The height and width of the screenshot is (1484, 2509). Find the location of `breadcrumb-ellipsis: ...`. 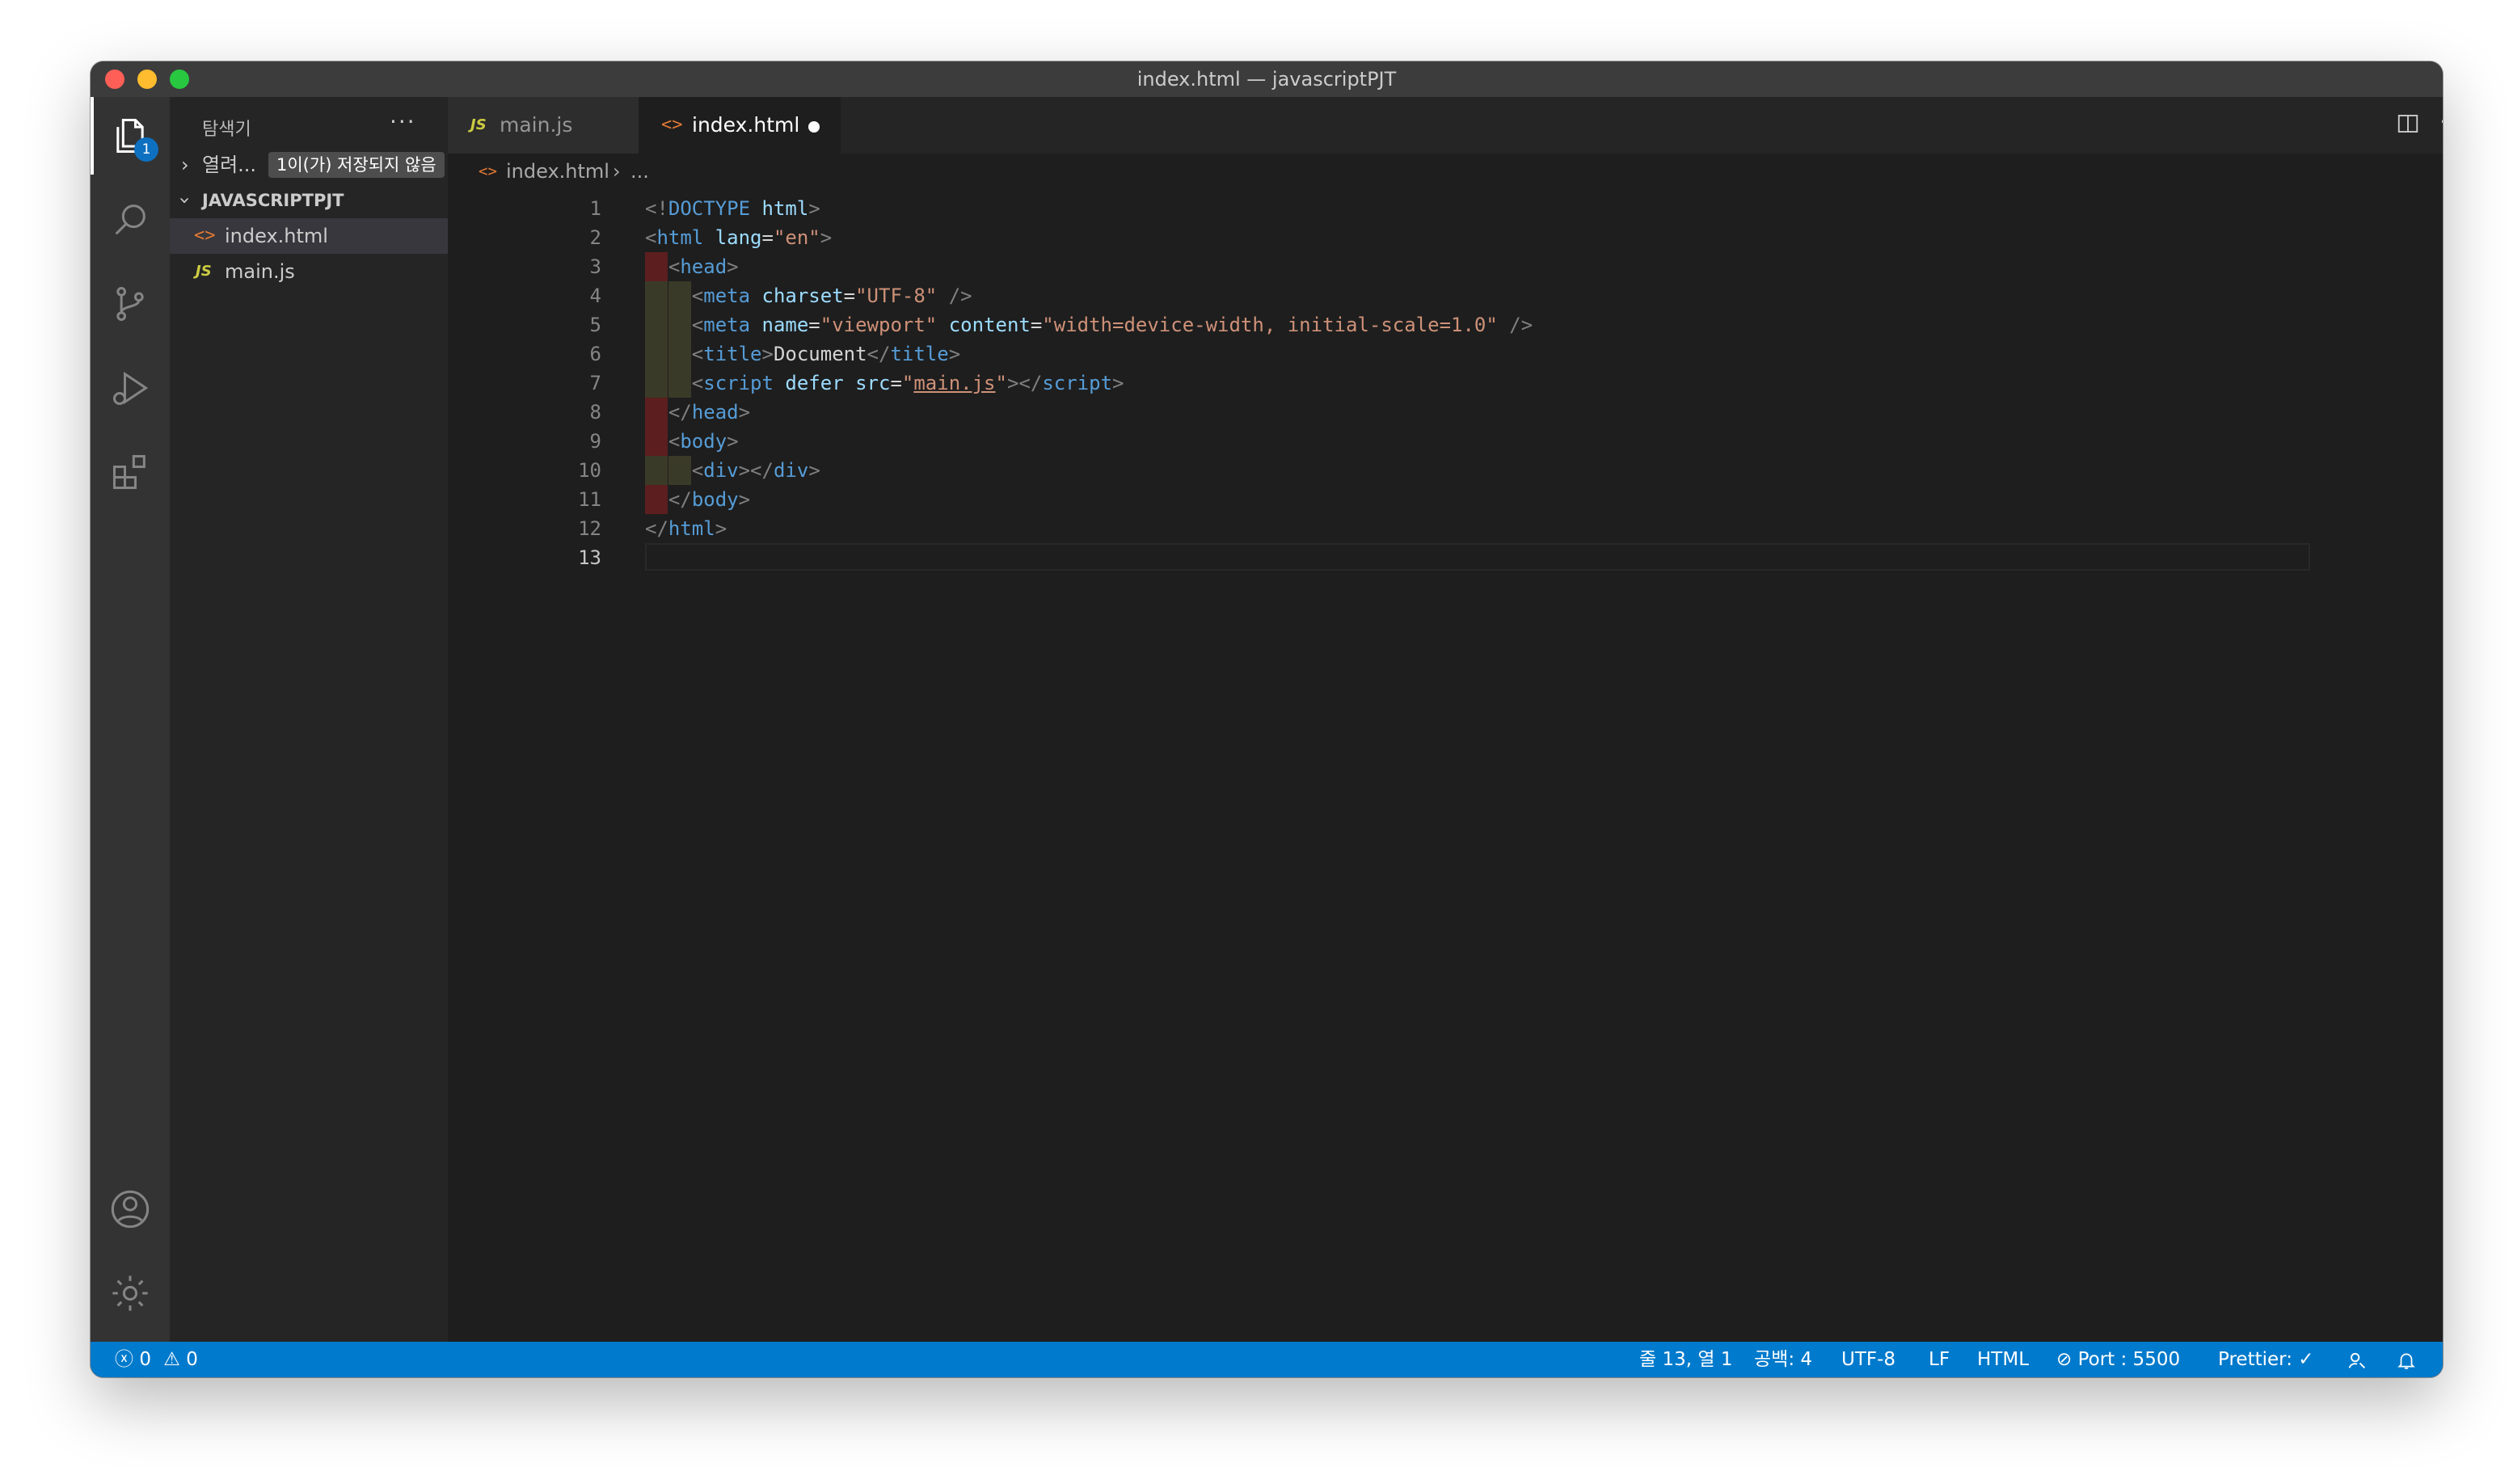

breadcrumb-ellipsis: ... is located at coordinates (639, 171).